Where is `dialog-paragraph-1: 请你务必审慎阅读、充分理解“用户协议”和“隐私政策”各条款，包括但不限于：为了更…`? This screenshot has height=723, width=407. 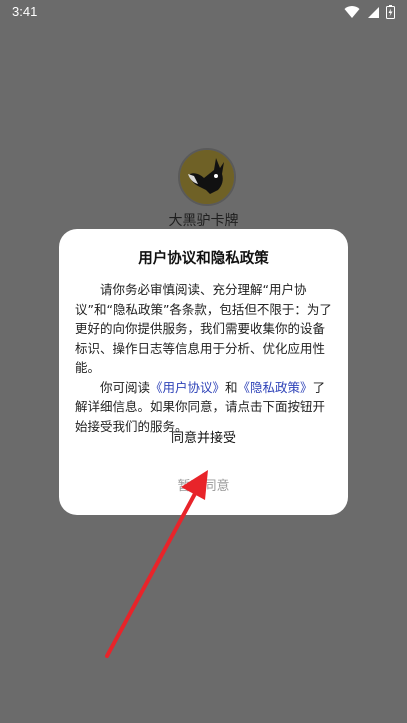
dialog-paragraph-1: 请你务必审慎阅读、充分理解“用户协议”和“隐私政策”各条款，包括但不限于：为了更… is located at coordinates (203, 328).